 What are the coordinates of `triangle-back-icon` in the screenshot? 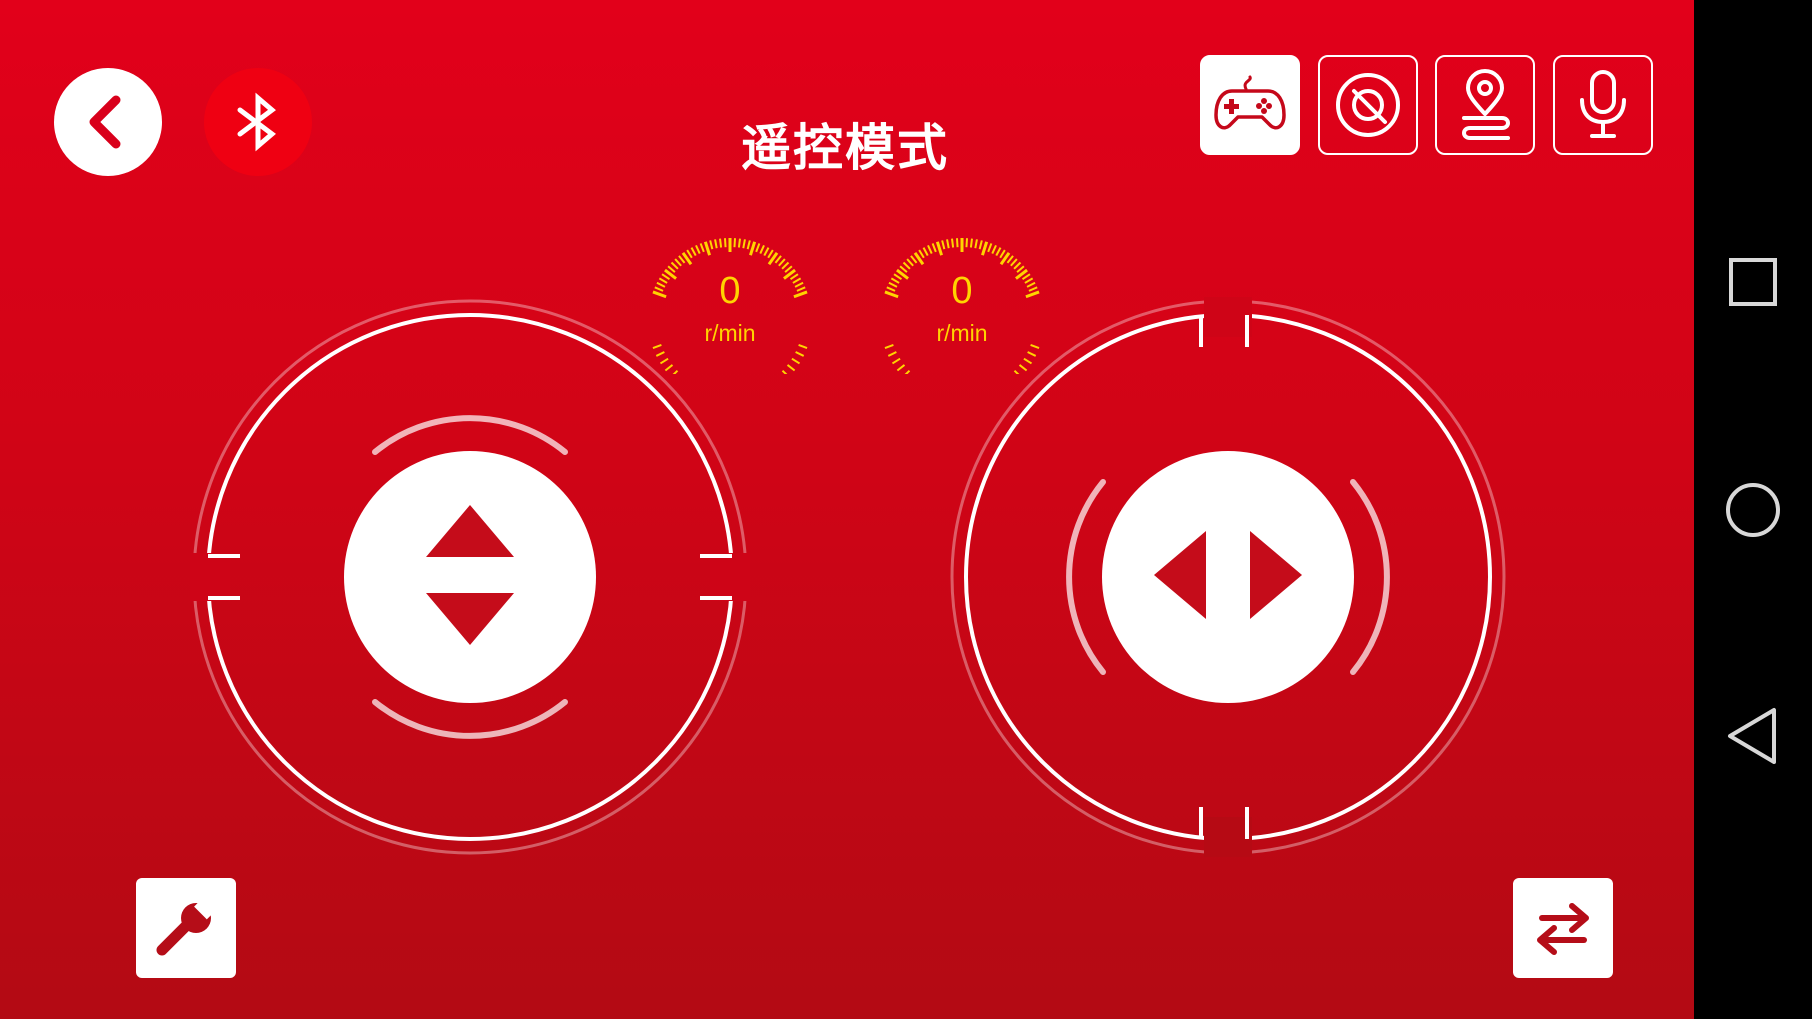 It's located at (1752, 736).